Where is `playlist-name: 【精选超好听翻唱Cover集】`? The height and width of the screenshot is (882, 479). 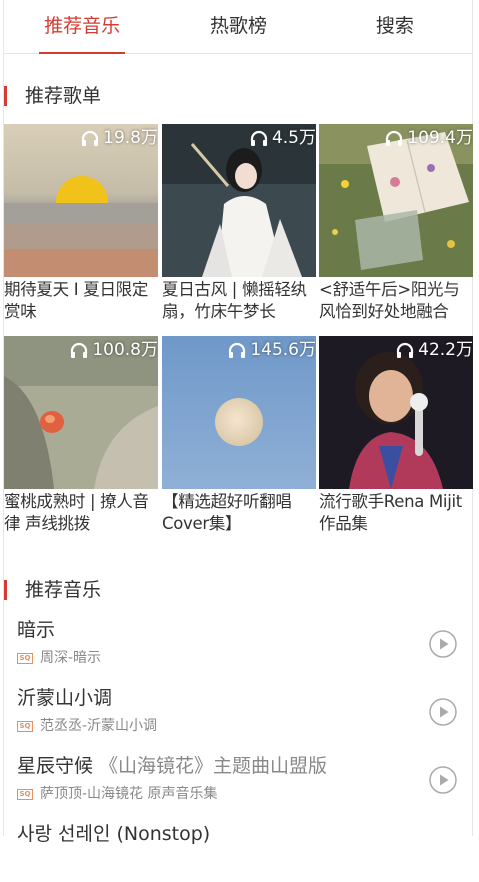
playlist-name: 【精选超好听翻唱Cover集】 is located at coordinates (227, 512).